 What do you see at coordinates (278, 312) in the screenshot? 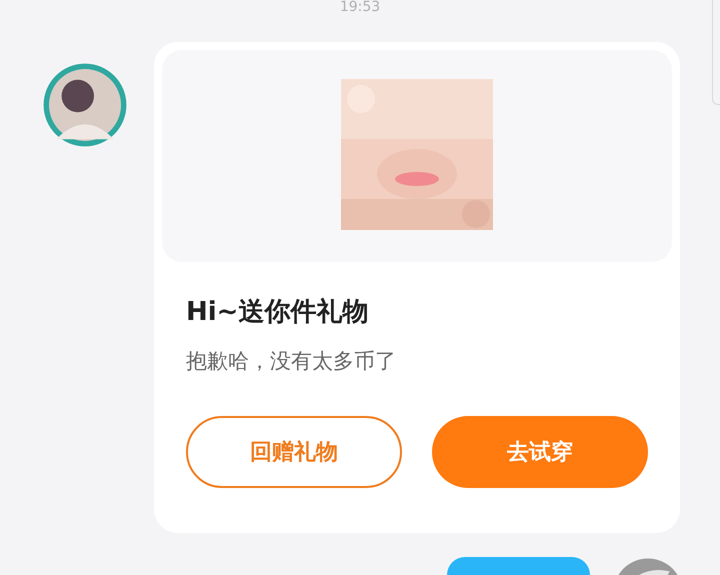
I see `card-title: Hi~送你件礼物` at bounding box center [278, 312].